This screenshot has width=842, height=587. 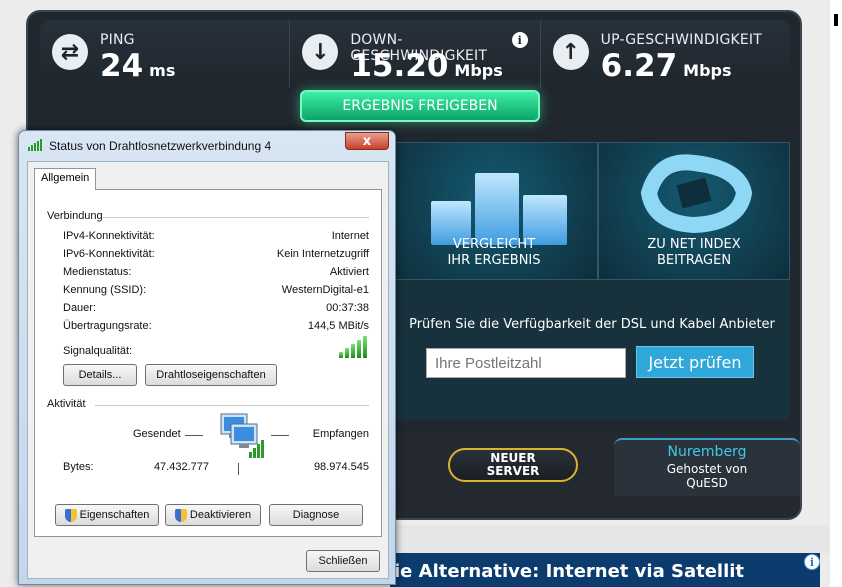 What do you see at coordinates (194, 435) in the screenshot?
I see `sent-line` at bounding box center [194, 435].